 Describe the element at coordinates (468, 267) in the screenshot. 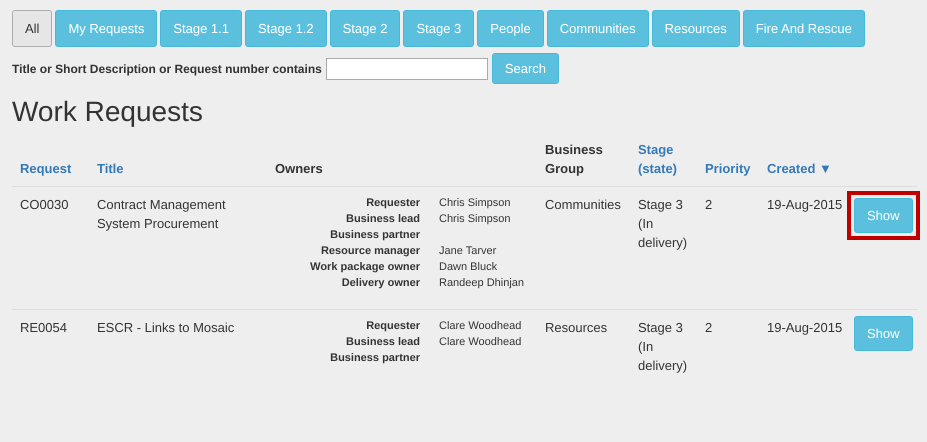

I see `owner-name: Dawn Bluck` at that location.